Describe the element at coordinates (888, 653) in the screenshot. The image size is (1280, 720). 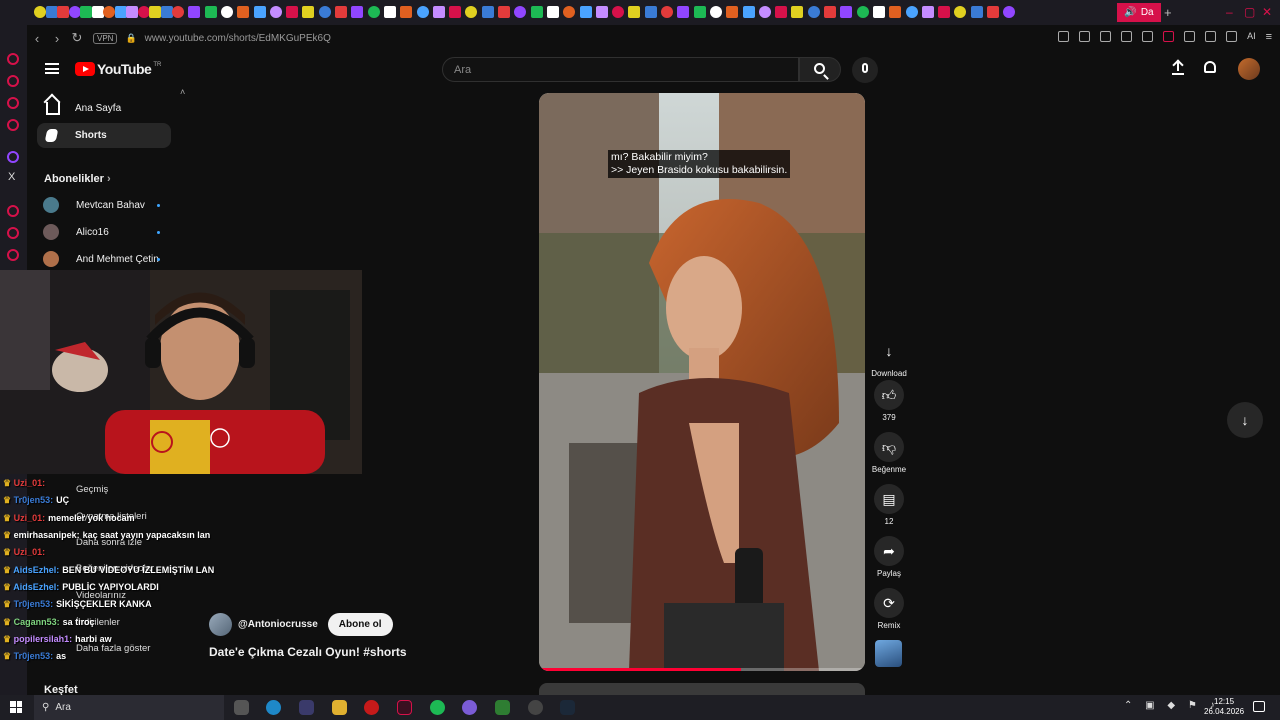
I see `sound-thumbnail` at that location.